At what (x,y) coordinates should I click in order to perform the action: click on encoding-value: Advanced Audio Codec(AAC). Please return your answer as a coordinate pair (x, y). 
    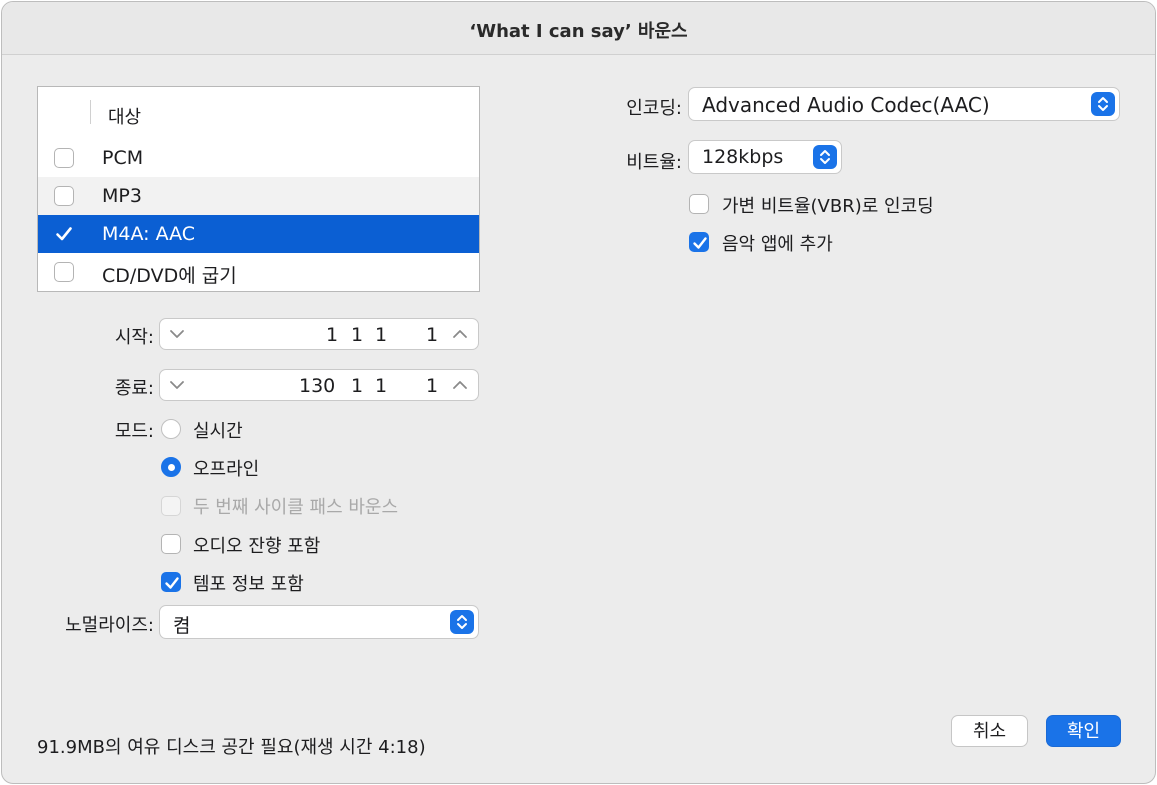
    Looking at the image, I should click on (846, 105).